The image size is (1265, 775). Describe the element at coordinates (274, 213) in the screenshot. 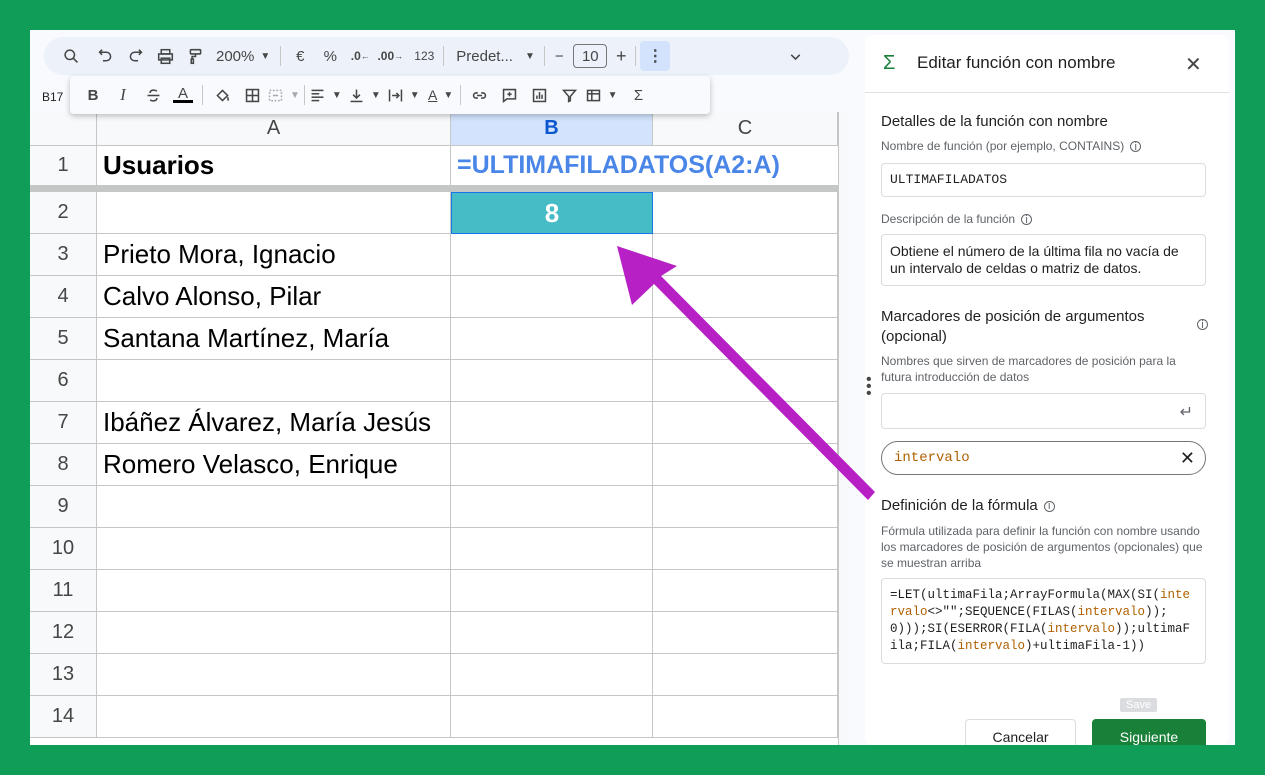

I see `cell-a2` at that location.